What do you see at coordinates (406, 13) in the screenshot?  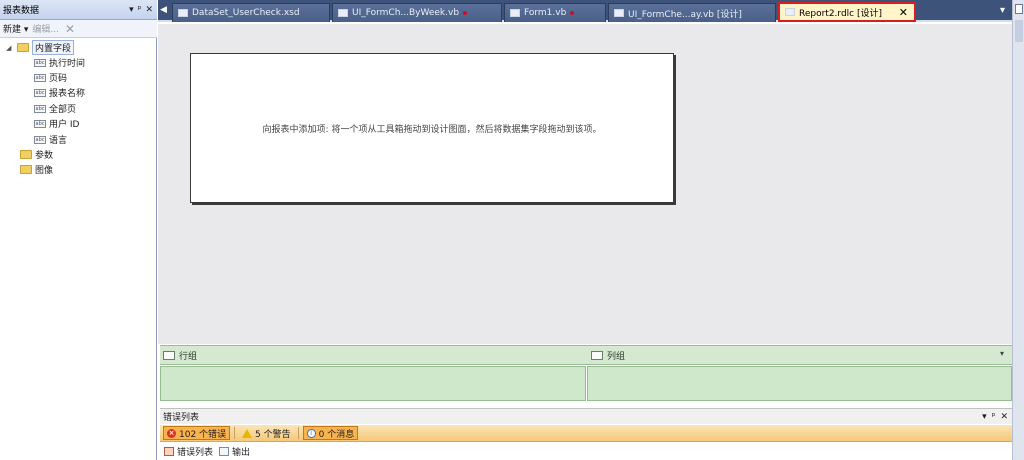 I see `tab-label: UI_FormCh...ByWeek.vb` at bounding box center [406, 13].